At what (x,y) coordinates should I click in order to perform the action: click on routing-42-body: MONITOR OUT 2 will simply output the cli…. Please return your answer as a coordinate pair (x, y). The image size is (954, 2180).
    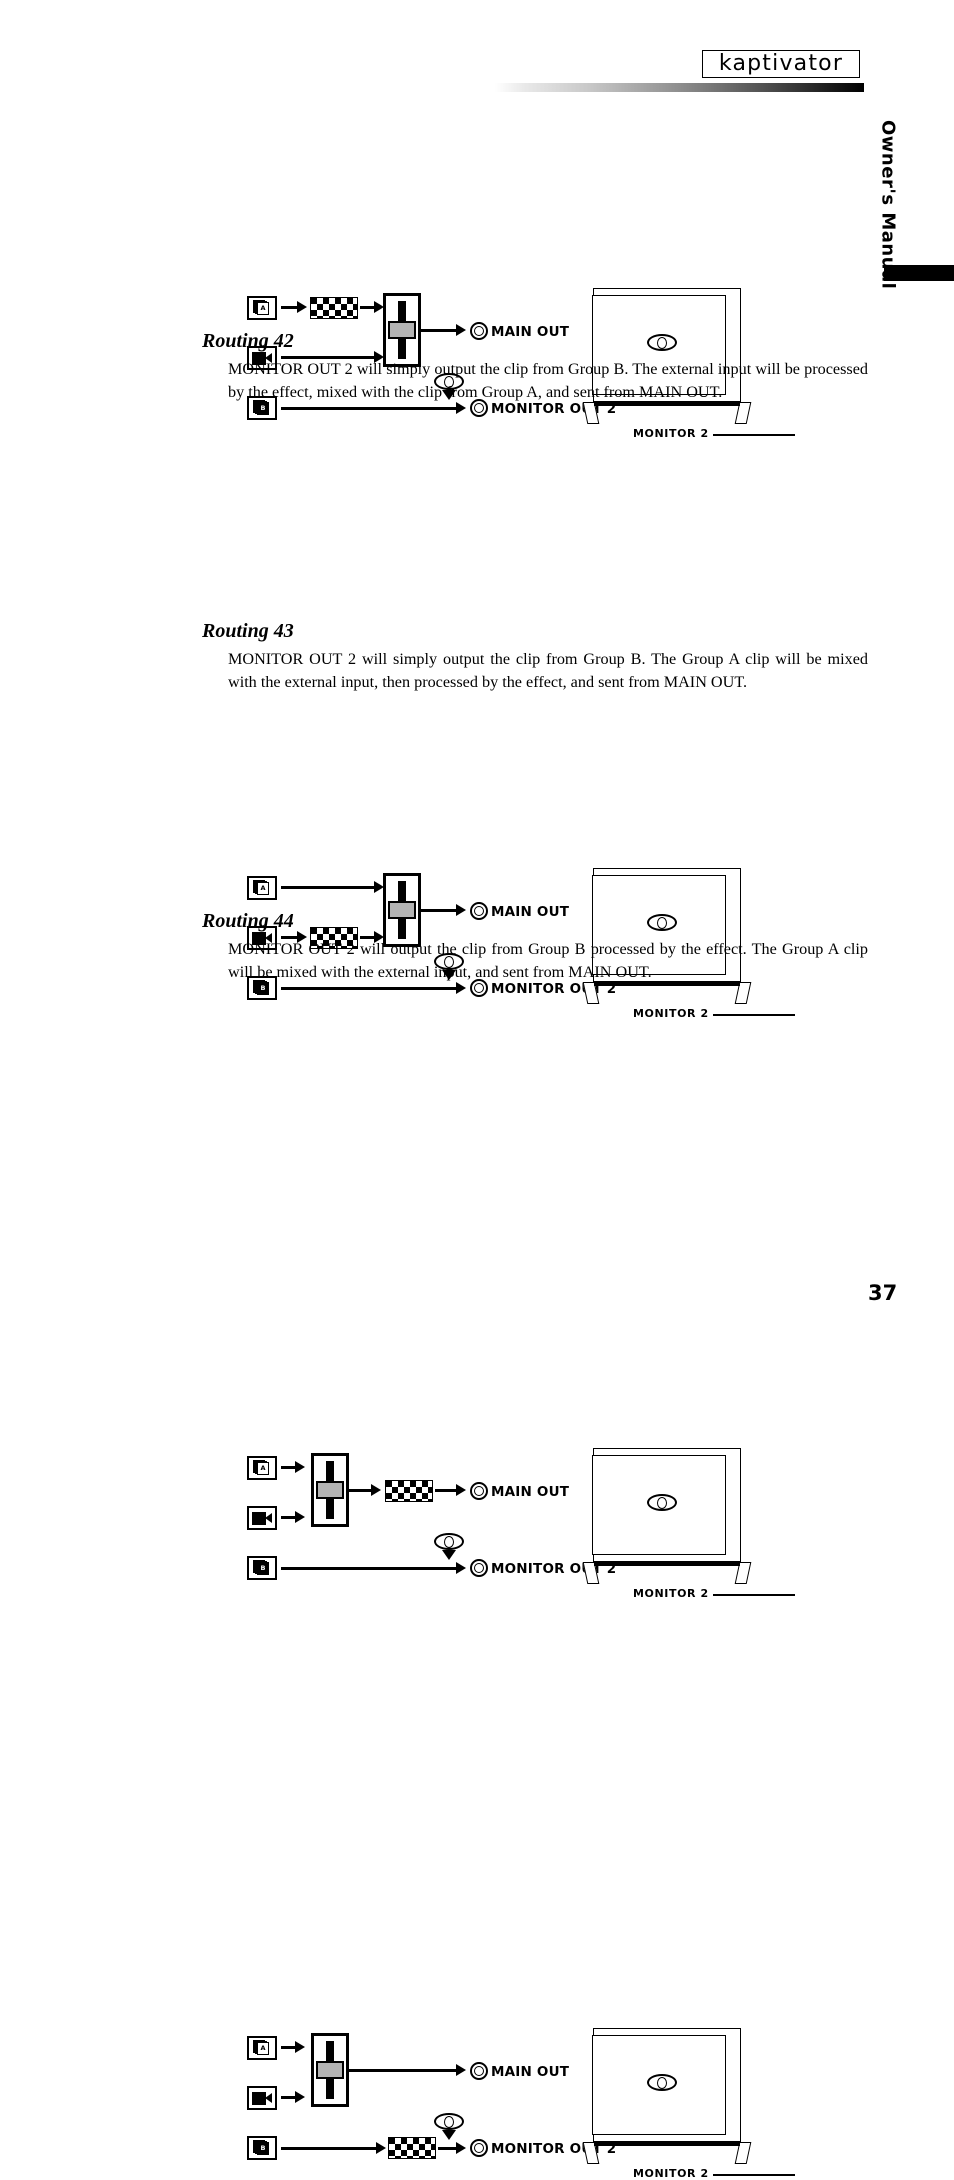
    Looking at the image, I should click on (548, 380).